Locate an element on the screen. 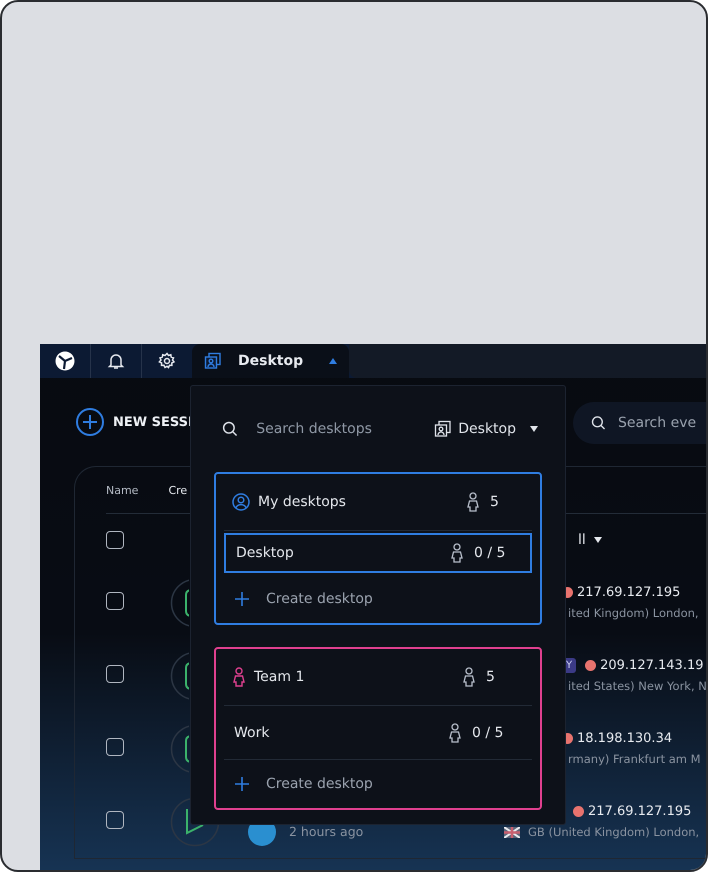 The height and width of the screenshot is (872, 708). user-circle-icon is located at coordinates (241, 502).